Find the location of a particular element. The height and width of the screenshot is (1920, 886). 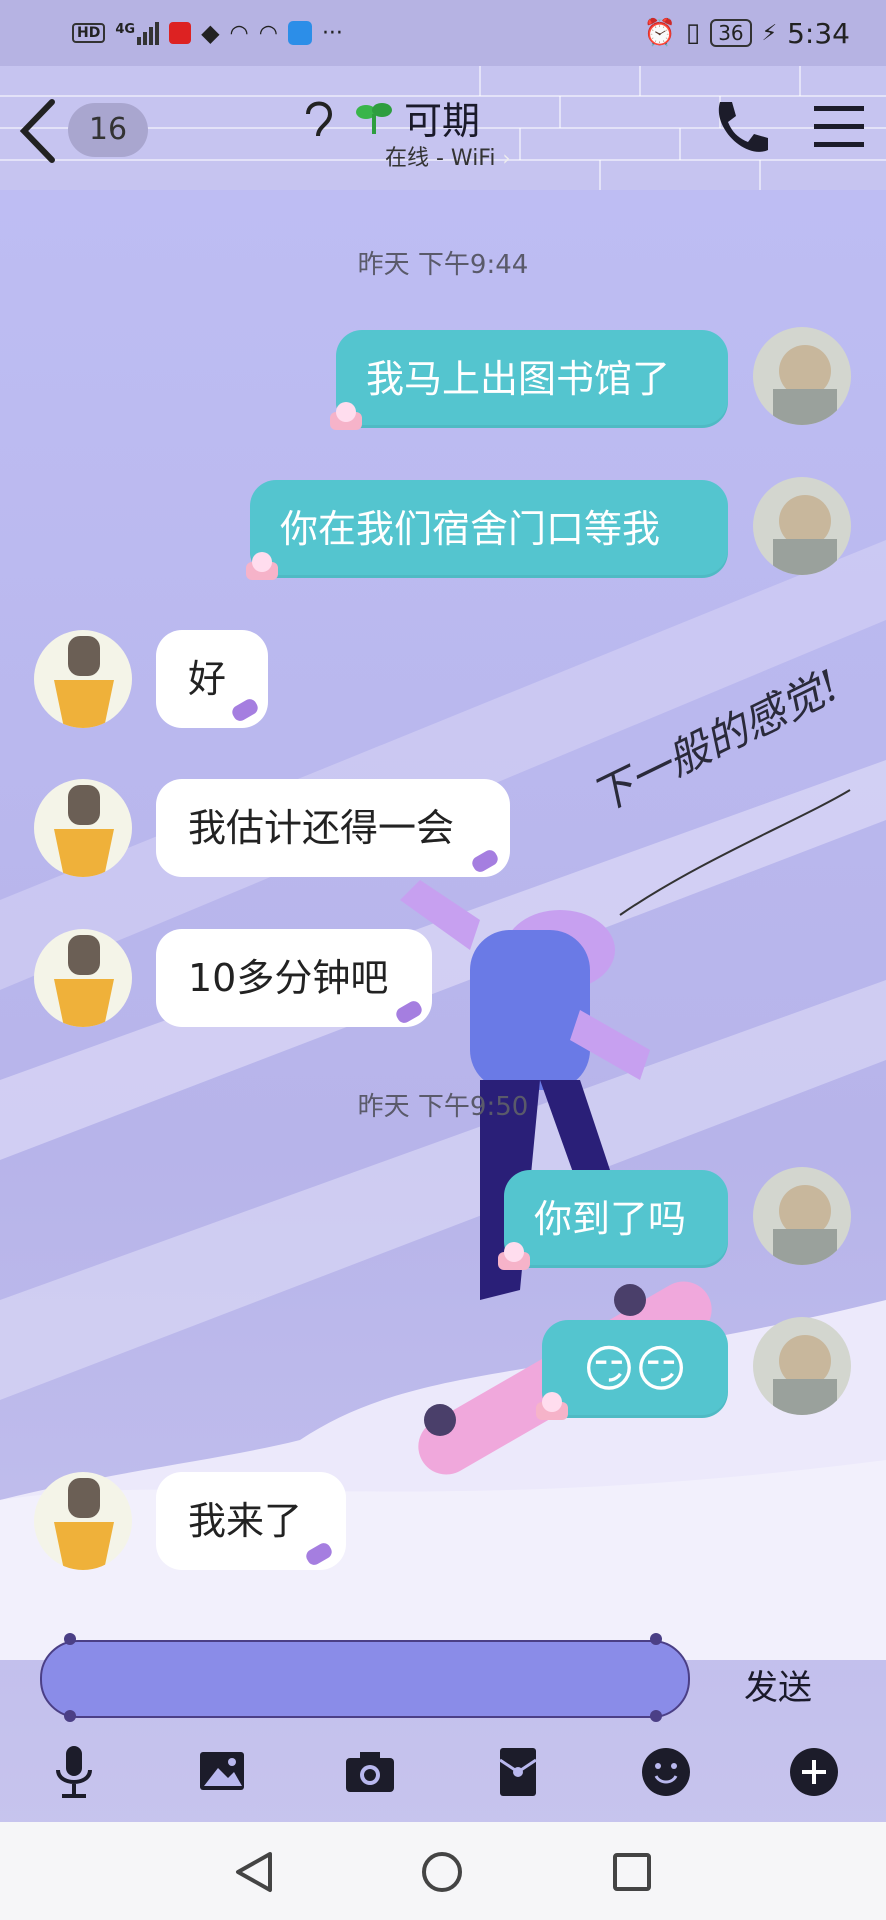

outgoing-message-bubble: 你在我们宿舍门口等我 is located at coordinates (489, 529).